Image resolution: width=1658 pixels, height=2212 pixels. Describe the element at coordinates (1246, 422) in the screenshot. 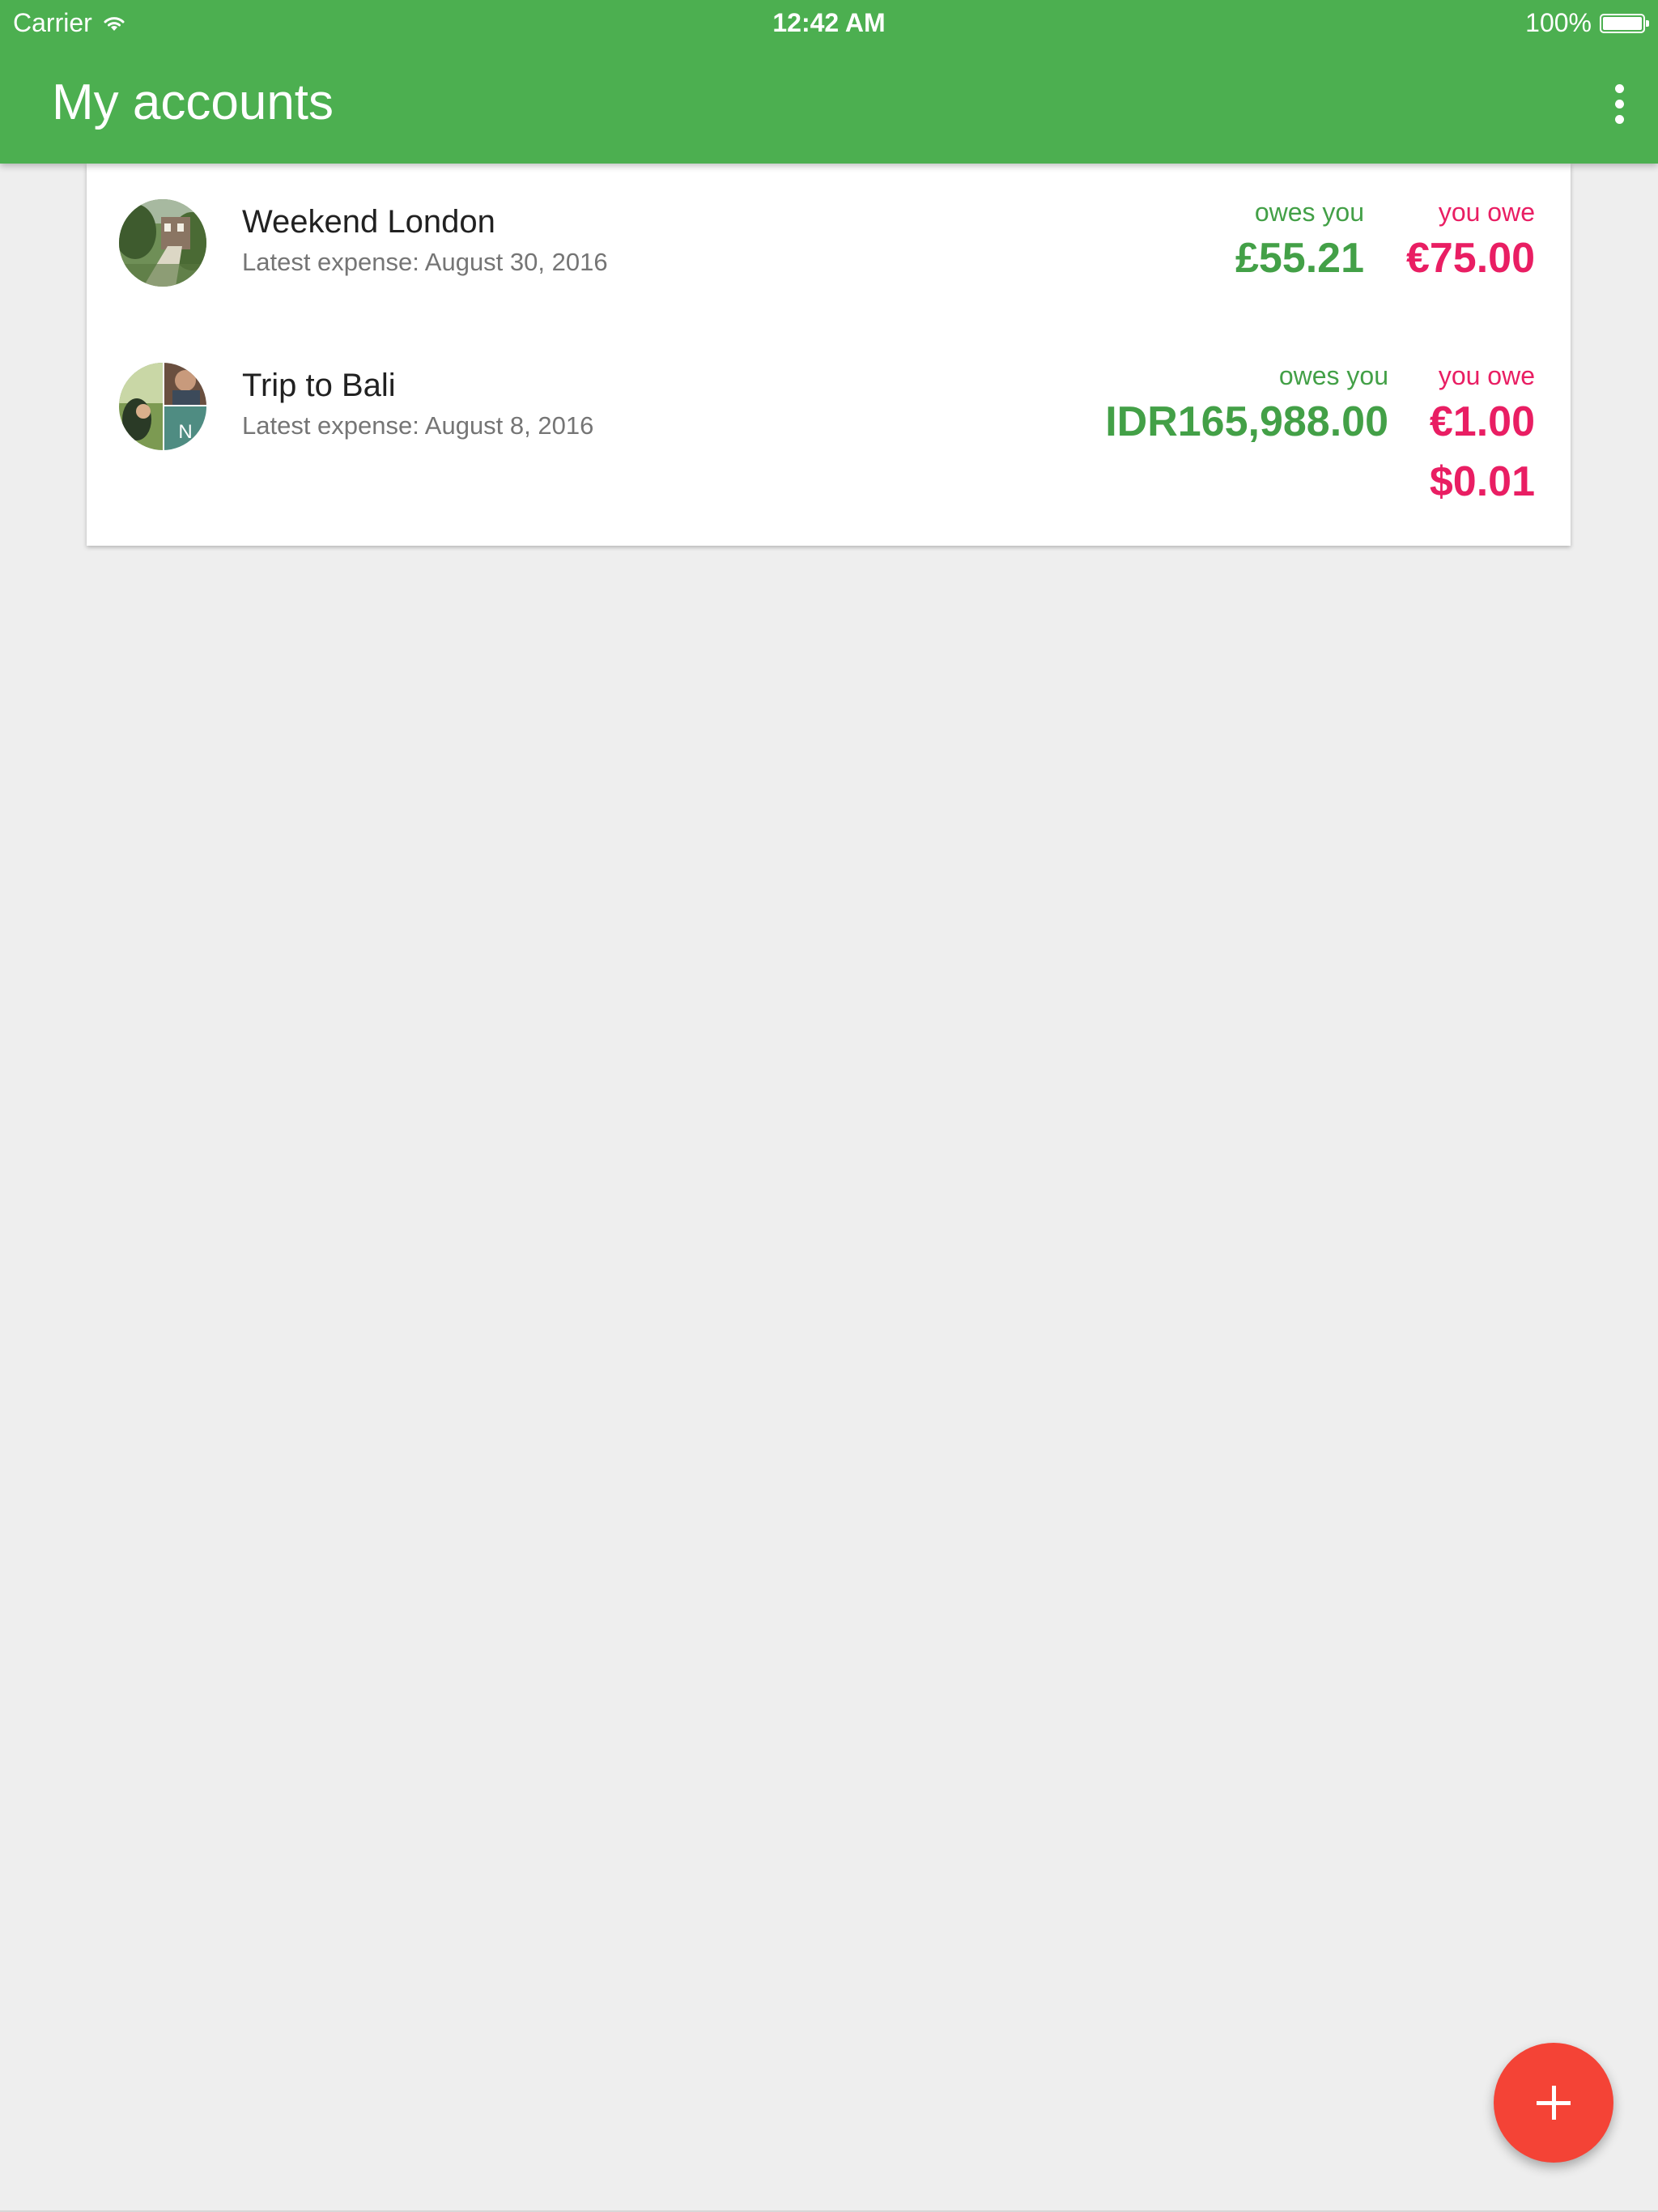

I see `owes-you-amount: IDR165,988.00` at that location.